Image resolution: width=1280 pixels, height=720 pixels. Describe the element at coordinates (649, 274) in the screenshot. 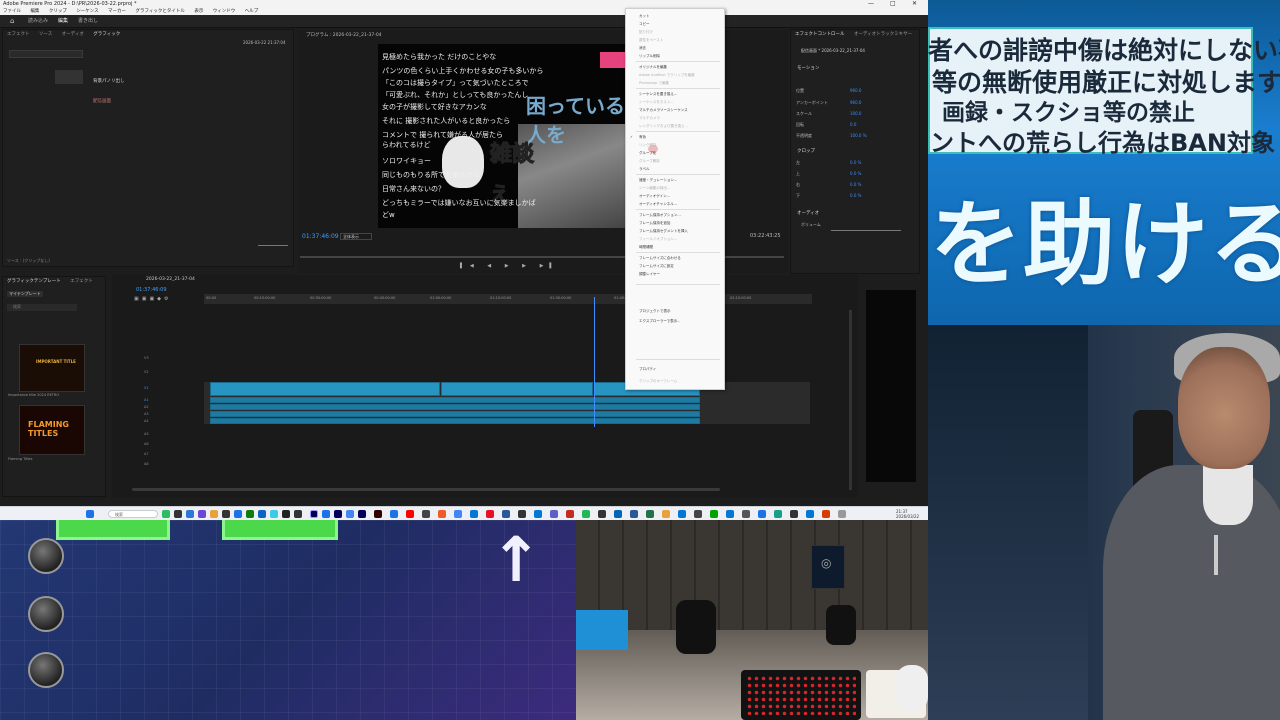

I see `menu-item: 調整レイヤー` at that location.